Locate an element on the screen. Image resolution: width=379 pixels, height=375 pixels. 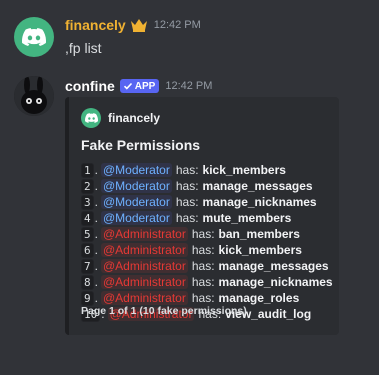
embed-author: financely is located at coordinates (120, 118).